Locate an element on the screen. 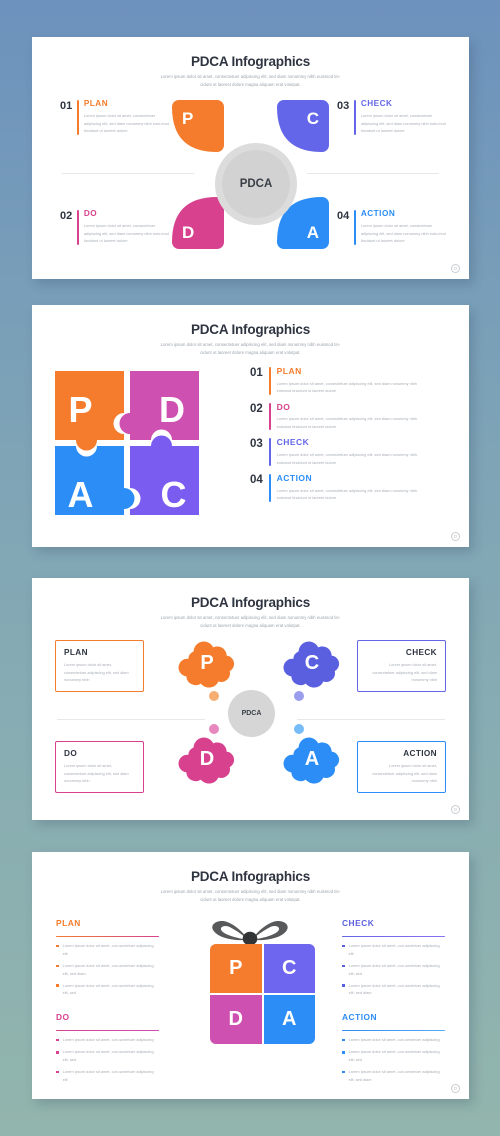 Image resolution: width=500 pixels, height=1136 pixels. grid-letter: A is located at coordinates (289, 1019).